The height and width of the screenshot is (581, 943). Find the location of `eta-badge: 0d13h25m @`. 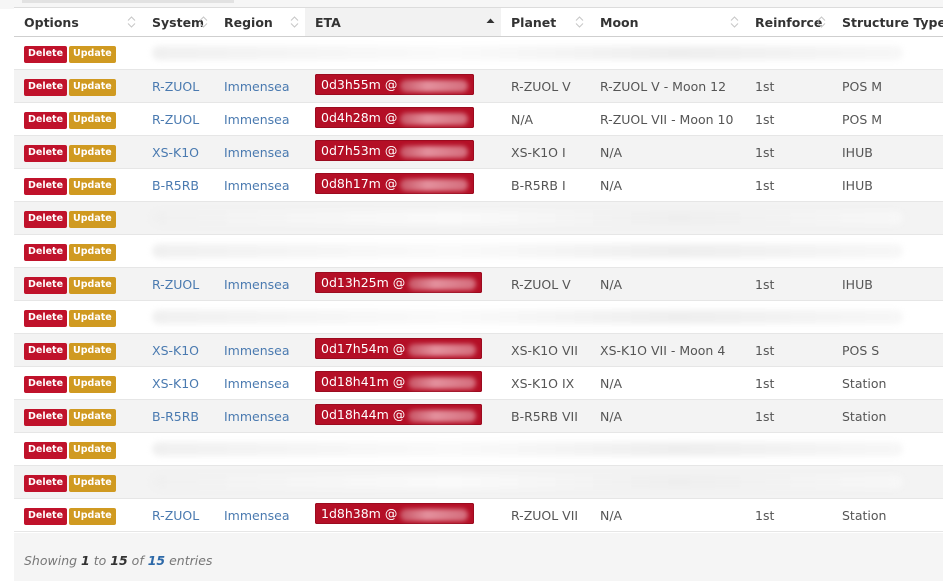

eta-badge: 0d13h25m @ is located at coordinates (399, 282).